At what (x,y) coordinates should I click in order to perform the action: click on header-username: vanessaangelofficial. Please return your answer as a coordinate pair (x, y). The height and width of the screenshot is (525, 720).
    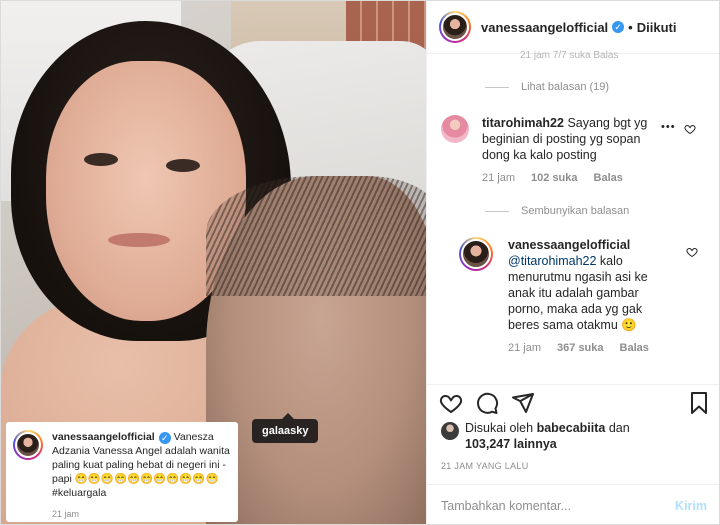
    Looking at the image, I should click on (544, 27).